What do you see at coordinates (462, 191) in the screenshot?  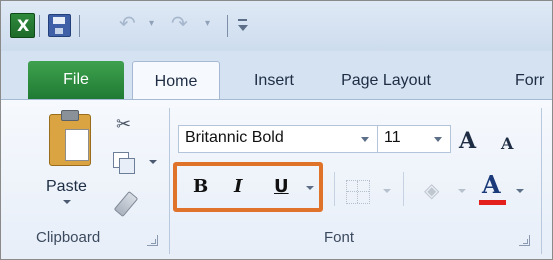 I see `fill-color-dropdown-icon` at bounding box center [462, 191].